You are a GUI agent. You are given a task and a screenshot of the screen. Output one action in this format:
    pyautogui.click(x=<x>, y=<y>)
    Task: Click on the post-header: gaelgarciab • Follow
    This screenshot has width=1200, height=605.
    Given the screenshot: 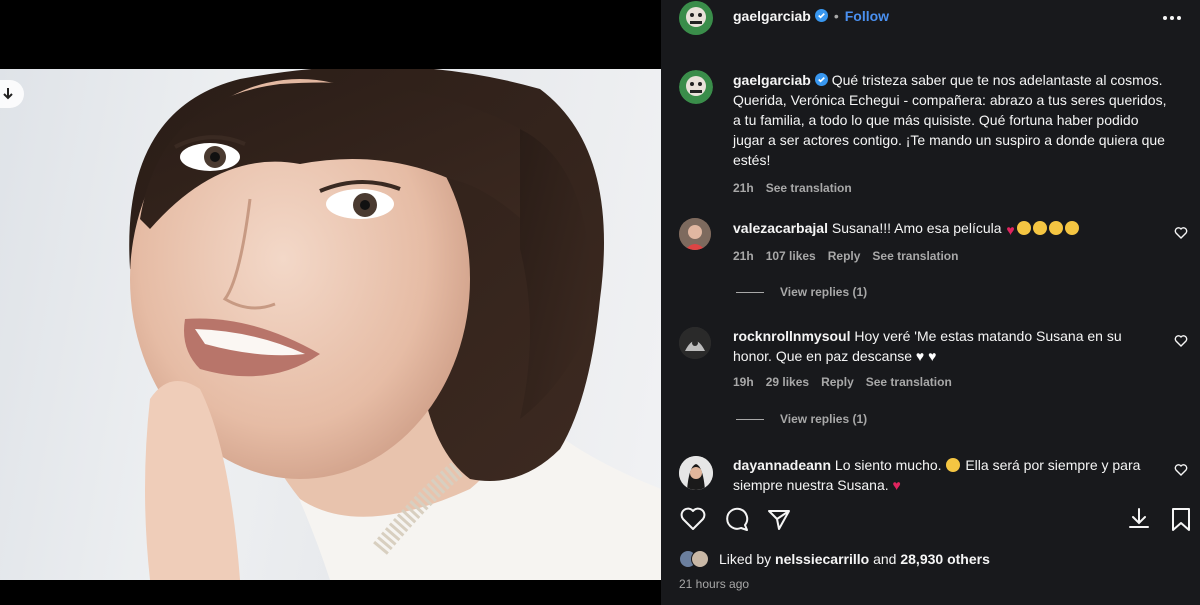 What is the action you would take?
    pyautogui.click(x=930, y=18)
    